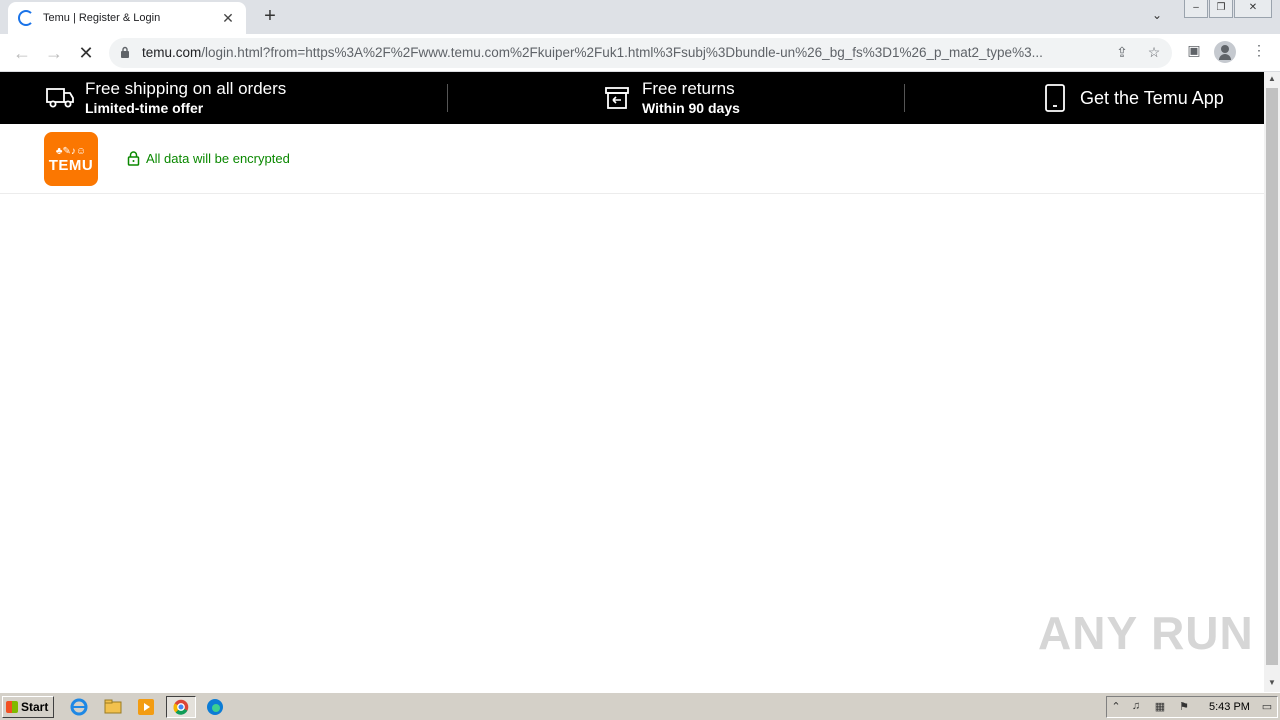  What do you see at coordinates (181, 707) in the screenshot?
I see `chrome-icon` at bounding box center [181, 707].